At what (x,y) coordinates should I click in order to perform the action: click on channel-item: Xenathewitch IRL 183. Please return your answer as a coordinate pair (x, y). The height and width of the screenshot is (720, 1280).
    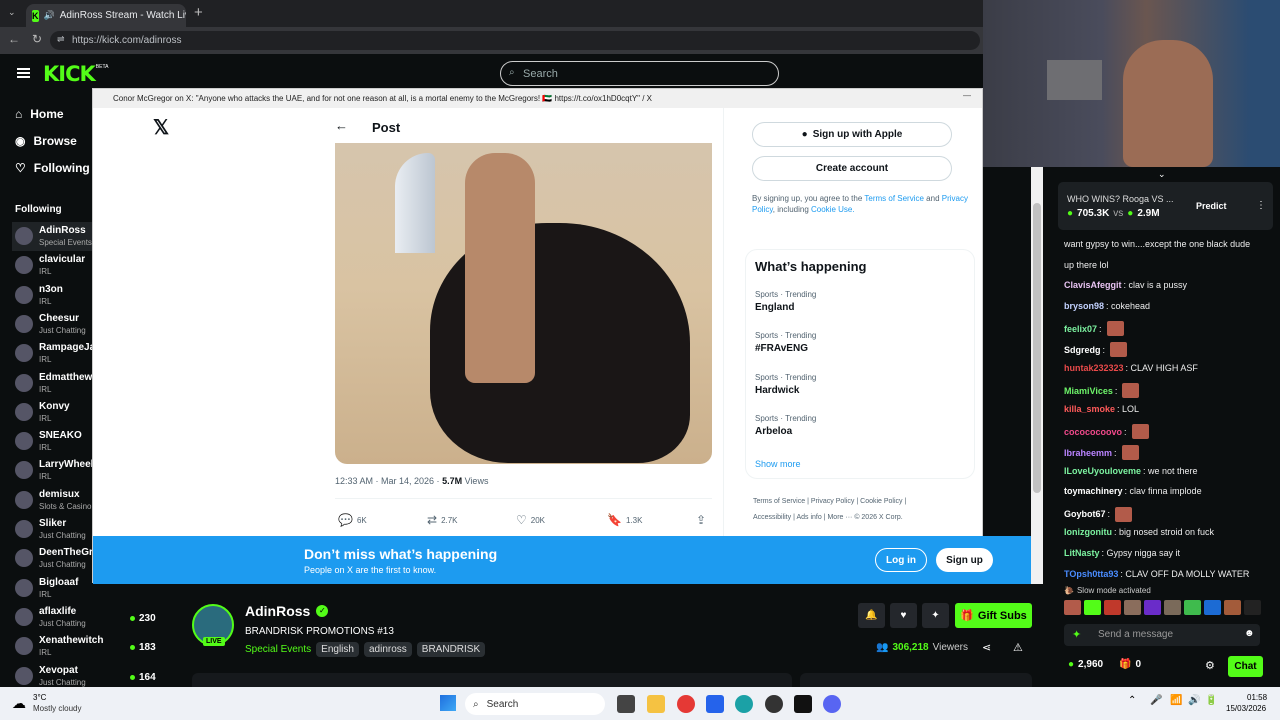
    Looking at the image, I should click on (84, 646).